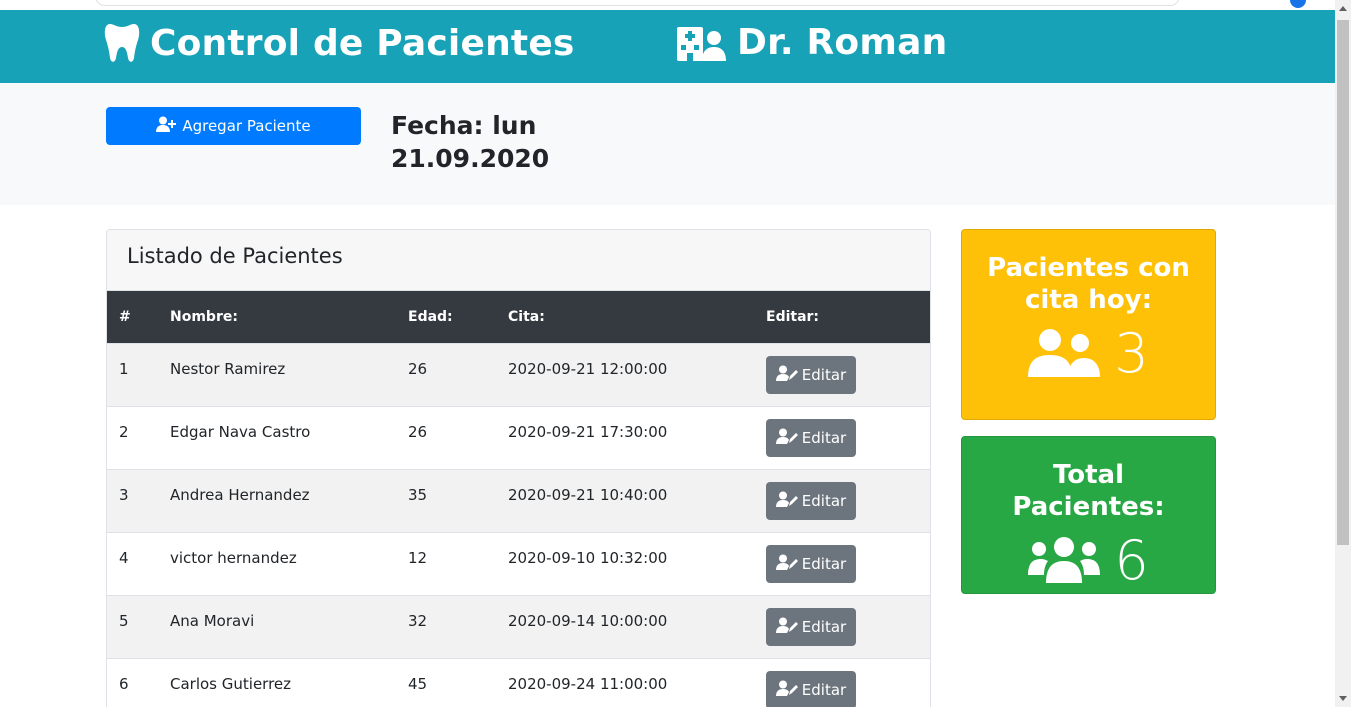 The image size is (1351, 707). What do you see at coordinates (418, 683) in the screenshot?
I see `patient-age: 45` at bounding box center [418, 683].